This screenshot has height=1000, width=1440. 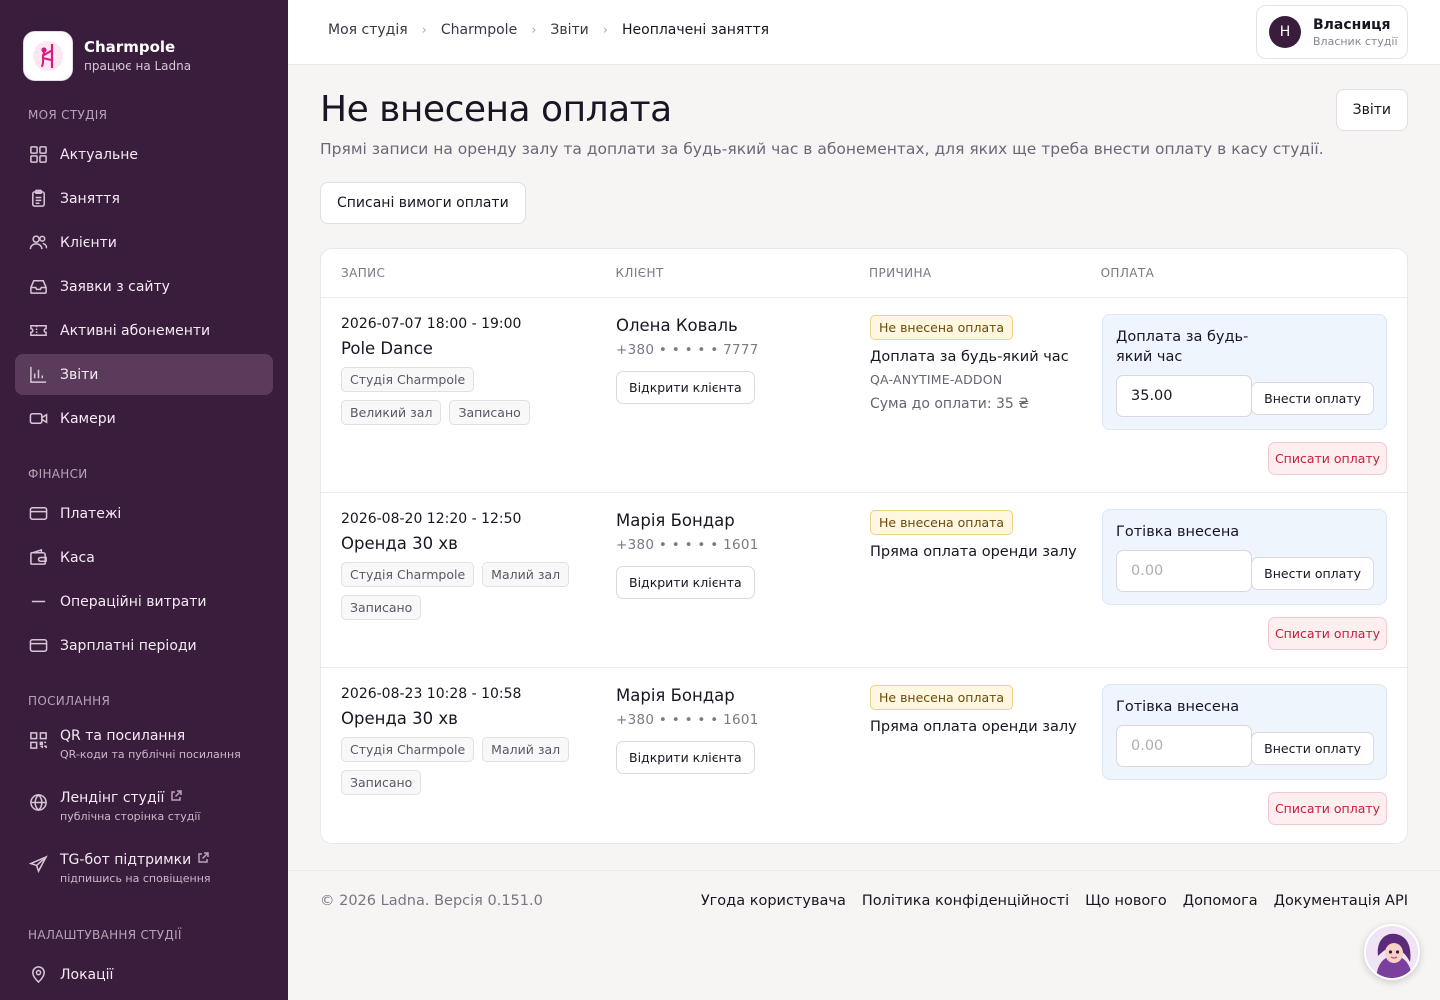 What do you see at coordinates (38, 975) in the screenshot?
I see `map-pin-icon` at bounding box center [38, 975].